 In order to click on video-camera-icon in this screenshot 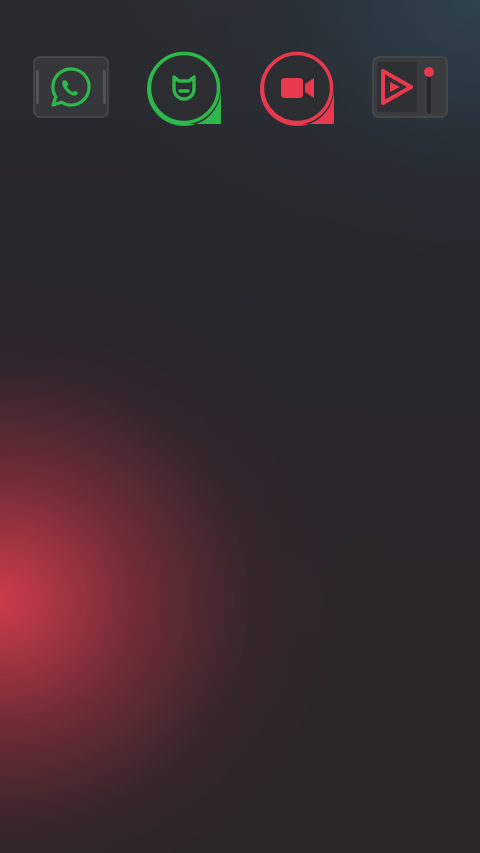, I will do `click(297, 88)`.